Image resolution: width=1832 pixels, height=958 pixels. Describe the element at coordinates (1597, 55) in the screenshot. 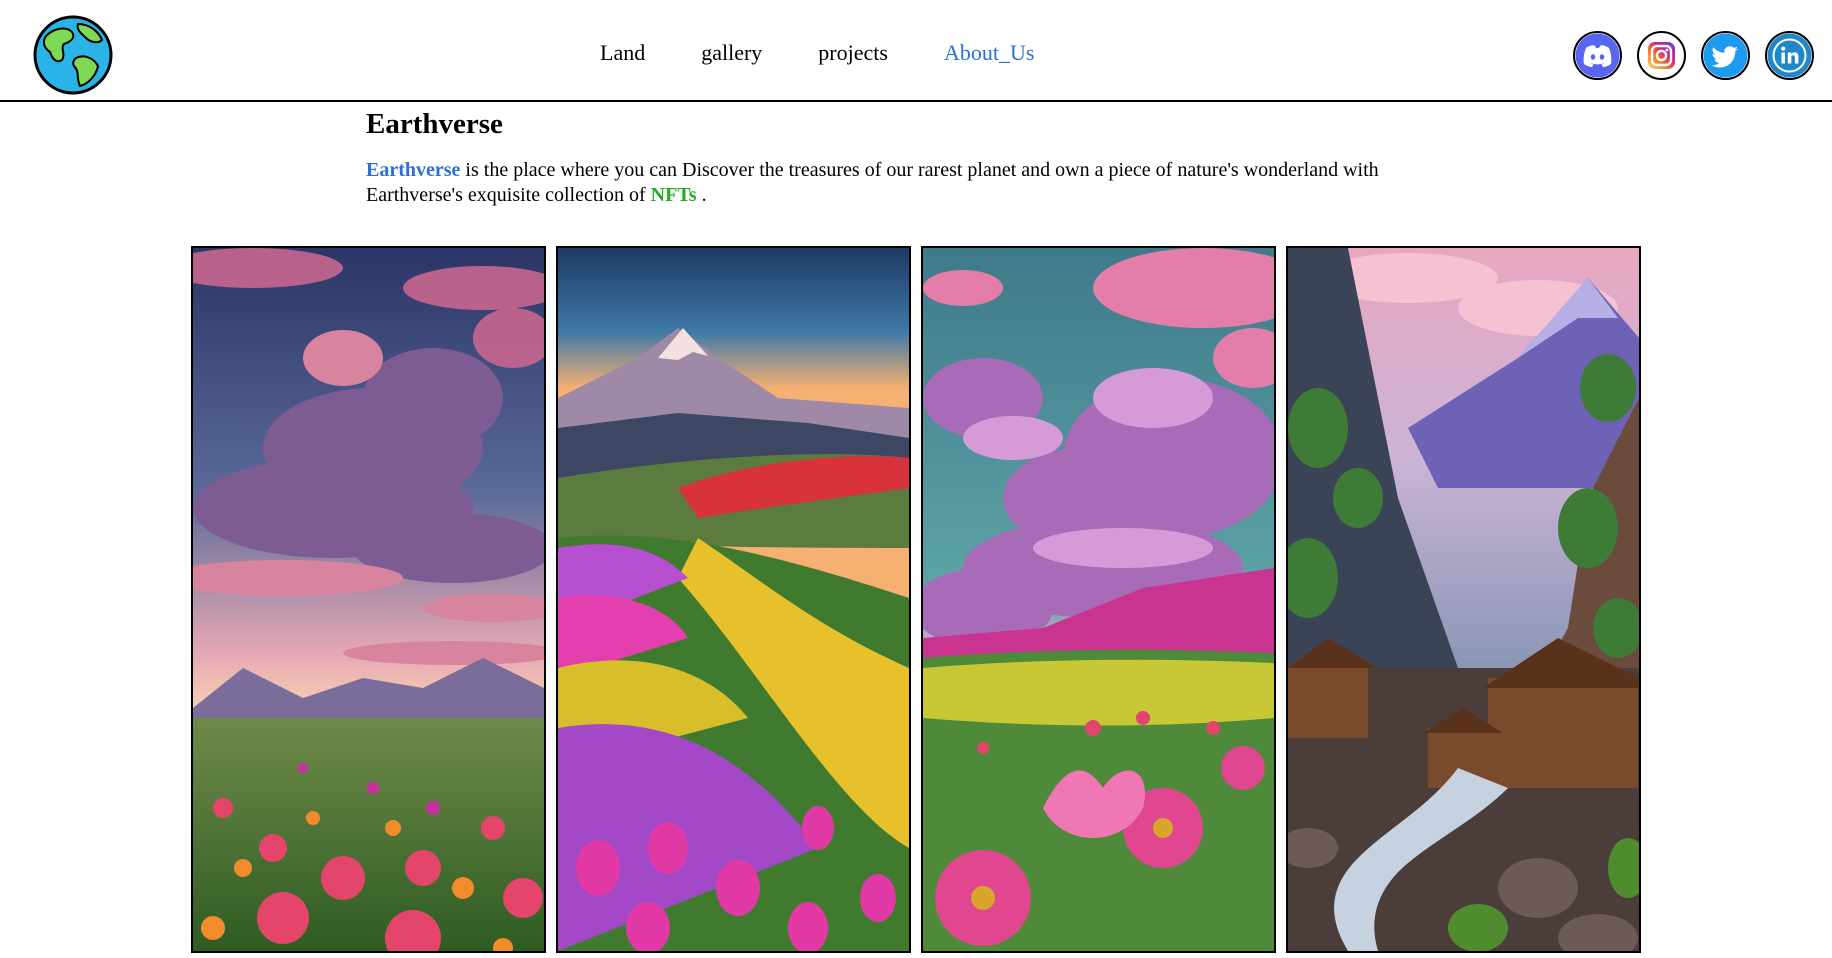

I see `discord-icon` at that location.